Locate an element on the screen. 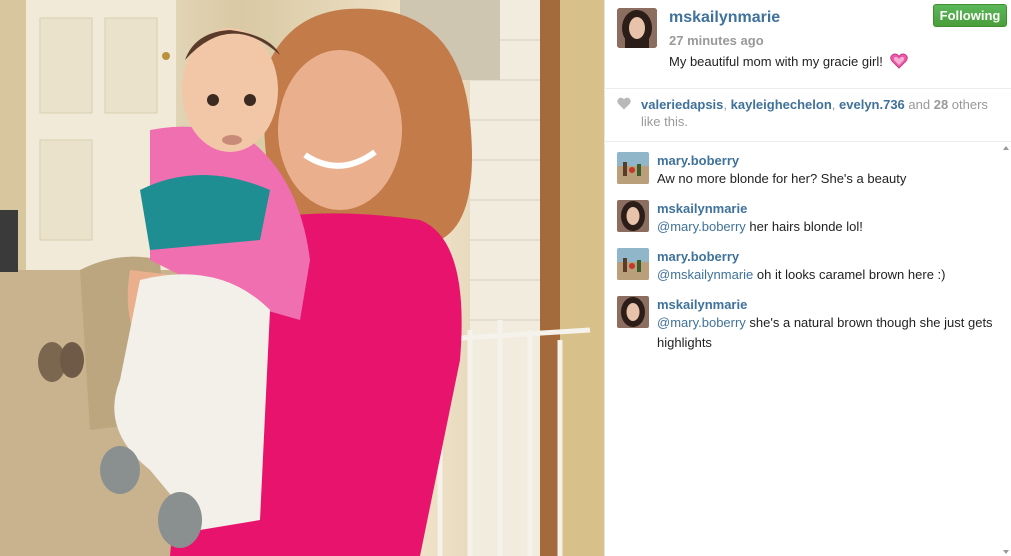 The image size is (1011, 556). post-timestamp: 27 minutes ago is located at coordinates (716, 40).